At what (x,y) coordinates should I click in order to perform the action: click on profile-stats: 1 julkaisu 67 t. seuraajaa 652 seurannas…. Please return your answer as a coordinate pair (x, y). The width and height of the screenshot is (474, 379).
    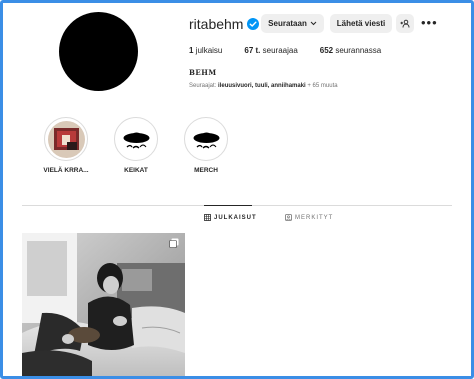
    Looking at the image, I should click on (296, 50).